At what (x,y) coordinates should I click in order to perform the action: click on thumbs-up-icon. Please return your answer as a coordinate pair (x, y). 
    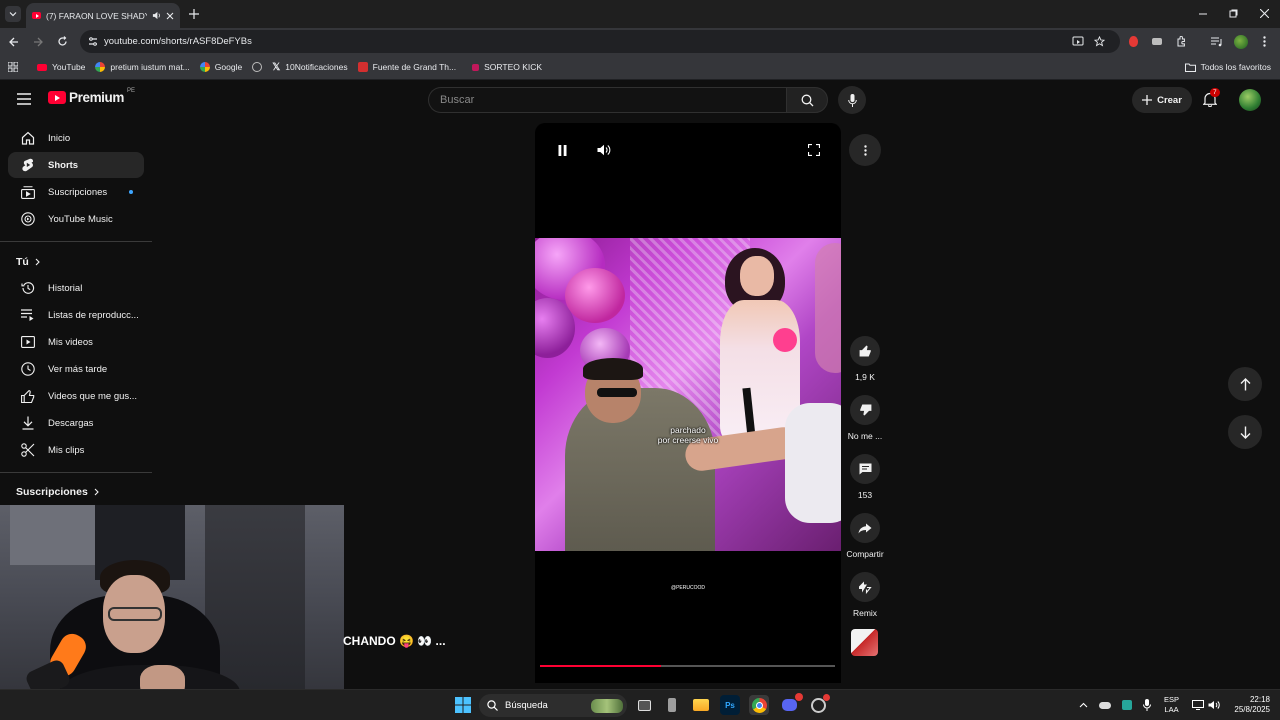
    Looking at the image, I should click on (865, 351).